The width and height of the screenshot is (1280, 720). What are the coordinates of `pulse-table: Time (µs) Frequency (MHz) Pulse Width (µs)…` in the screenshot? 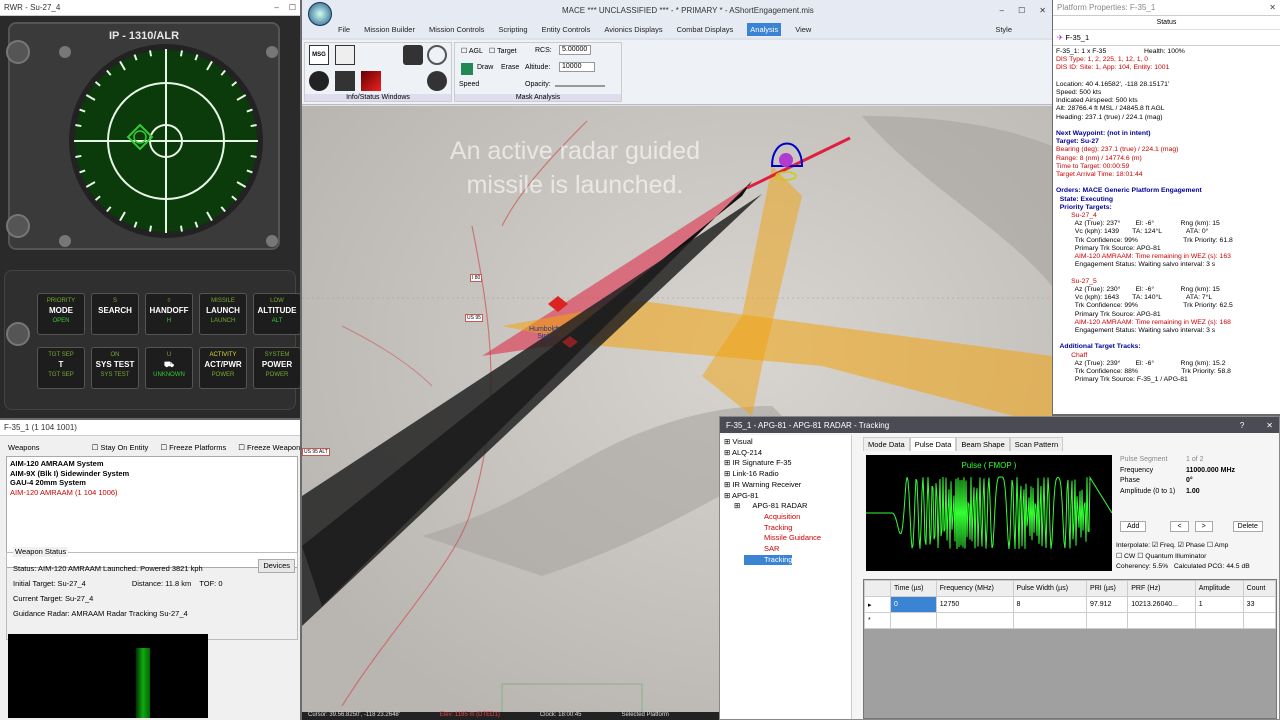 It's located at (1070, 649).